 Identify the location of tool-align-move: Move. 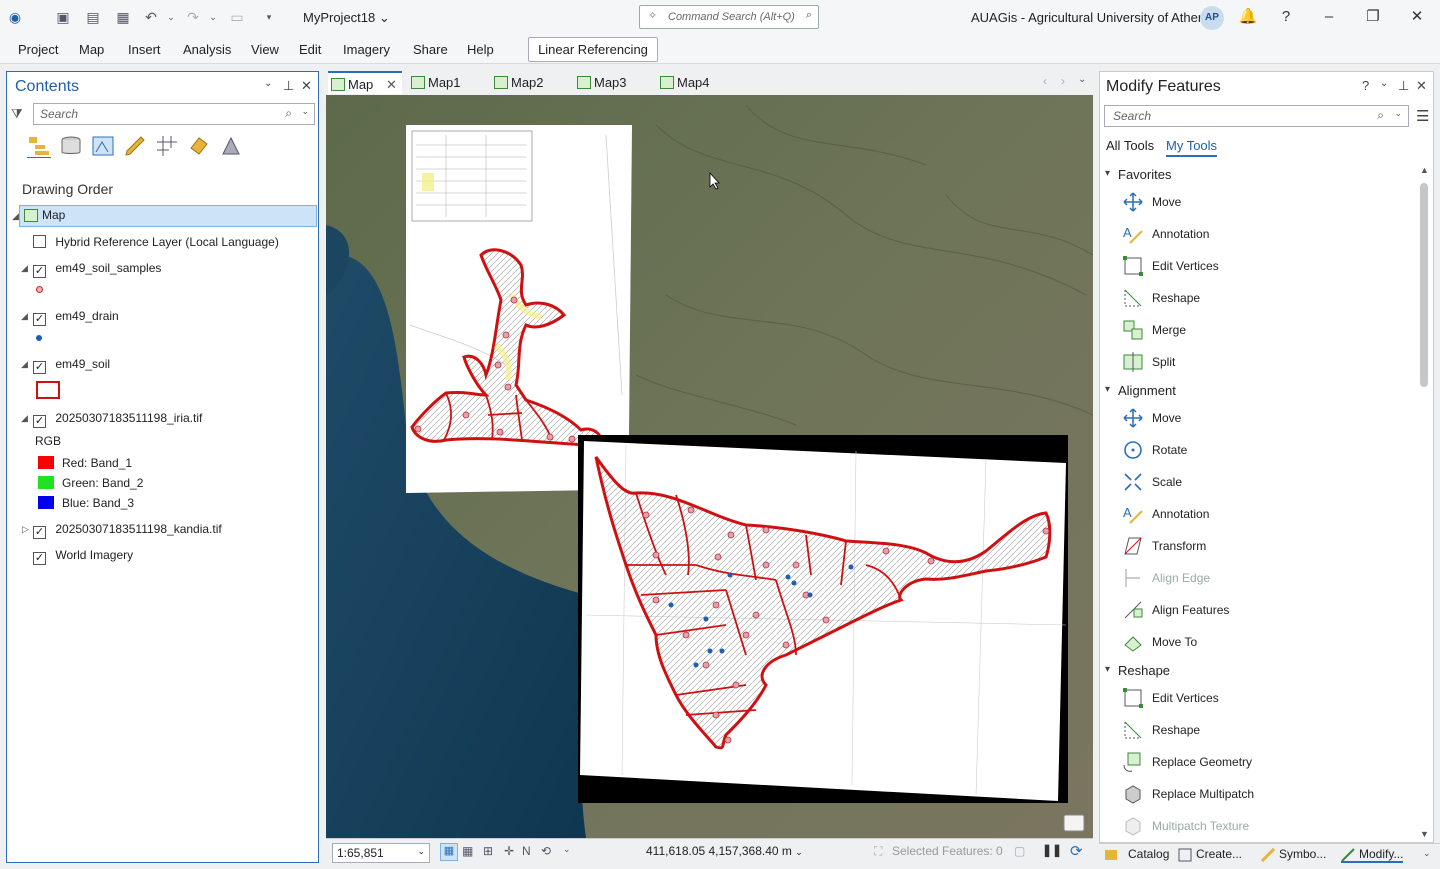
(1222, 419).